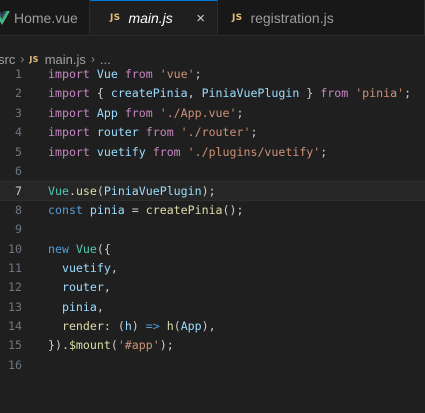  Describe the element at coordinates (135, 209) in the screenshot. I see `code-token: =` at that location.